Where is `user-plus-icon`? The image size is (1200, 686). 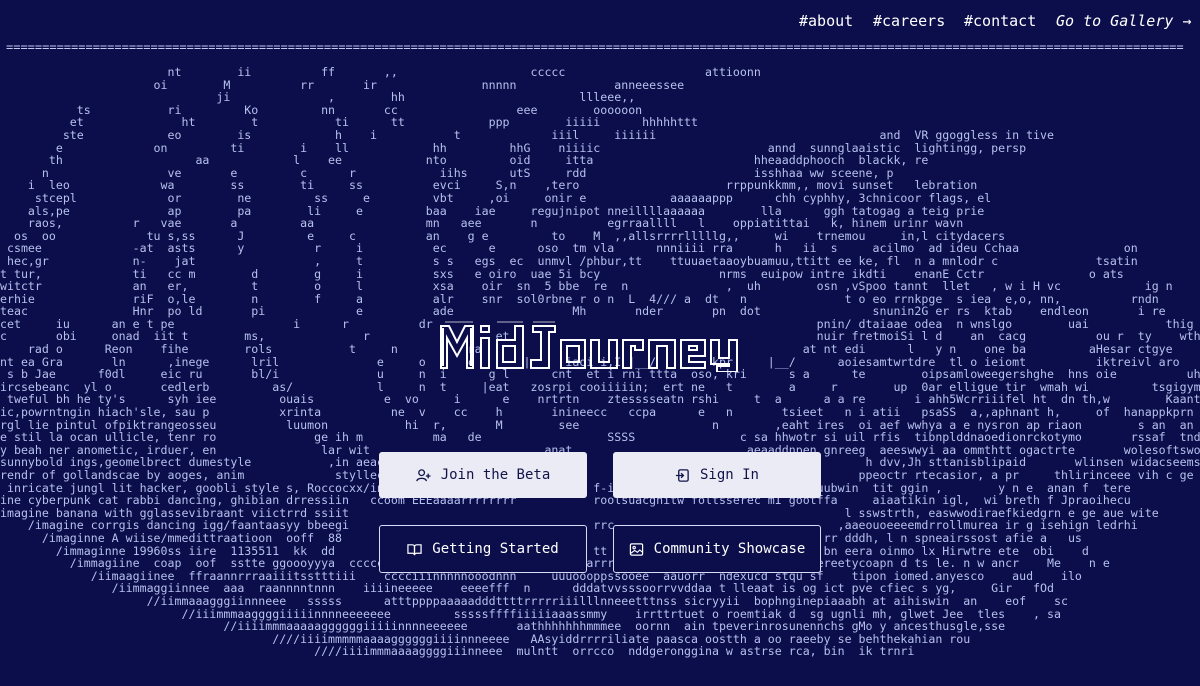 user-plus-icon is located at coordinates (423, 474).